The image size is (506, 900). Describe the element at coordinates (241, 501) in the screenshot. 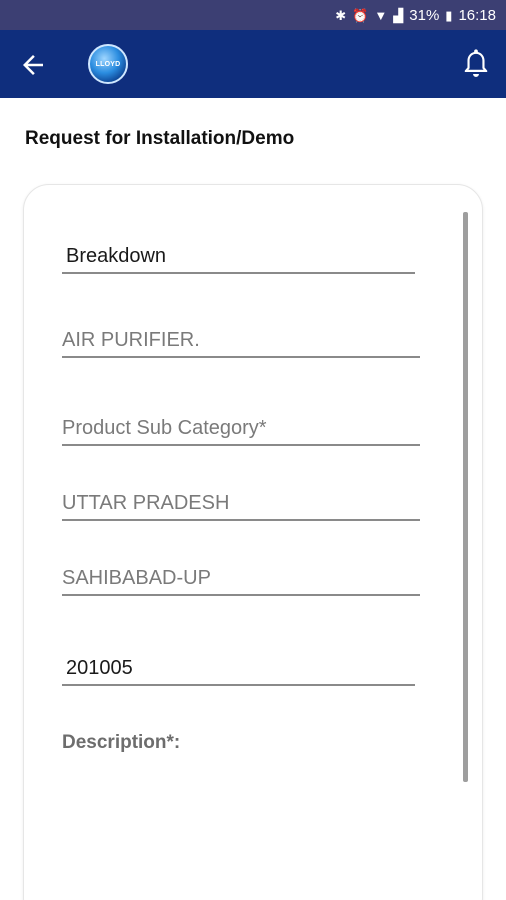

I see `state-dropdown: UTTAR PRADESH` at that location.